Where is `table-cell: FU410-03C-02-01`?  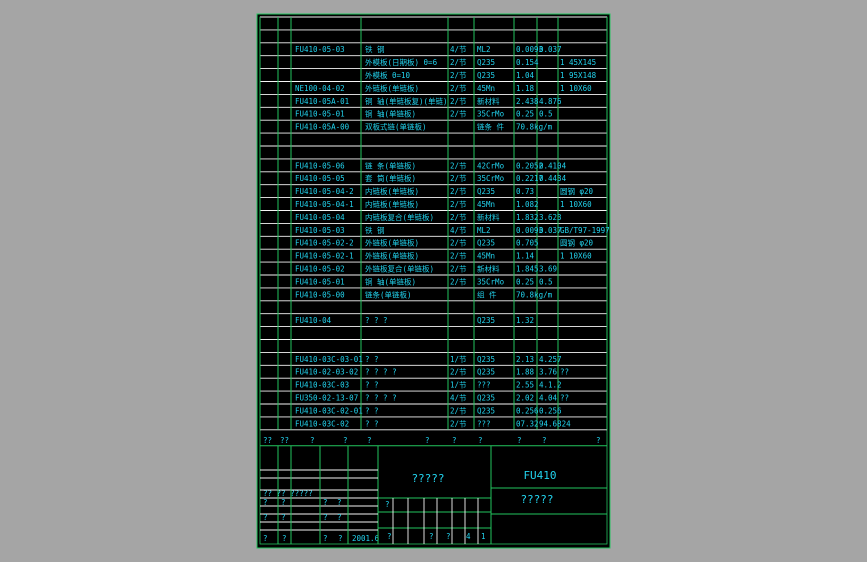
table-cell: FU410-03C-02-01 is located at coordinates (329, 410).